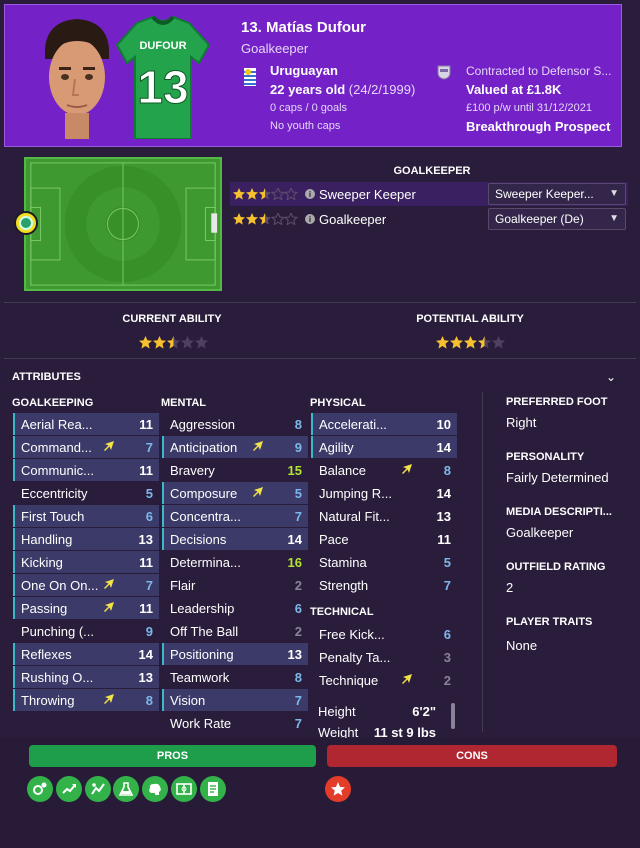 This screenshot has width=640, height=848. Describe the element at coordinates (443, 447) in the screenshot. I see `attribute-value: 14` at that location.